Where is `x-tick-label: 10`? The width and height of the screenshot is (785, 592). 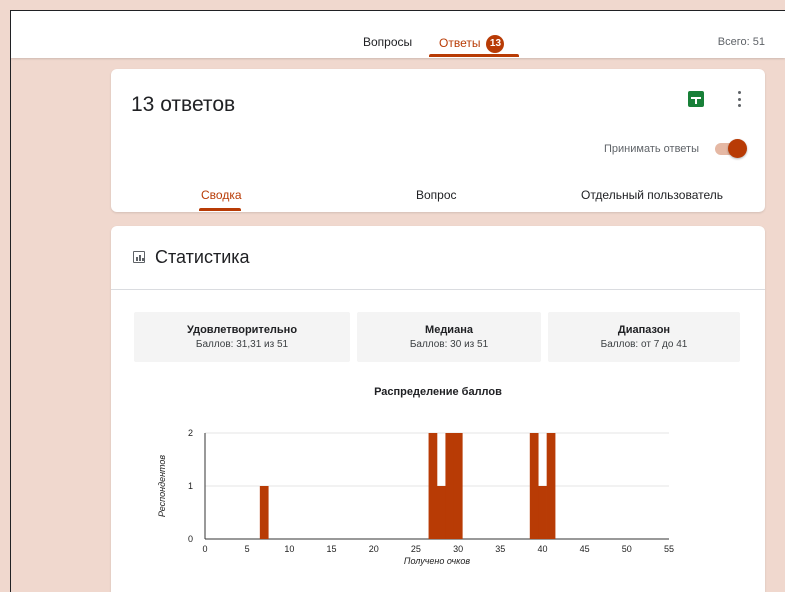
x-tick-label: 10 is located at coordinates (289, 549).